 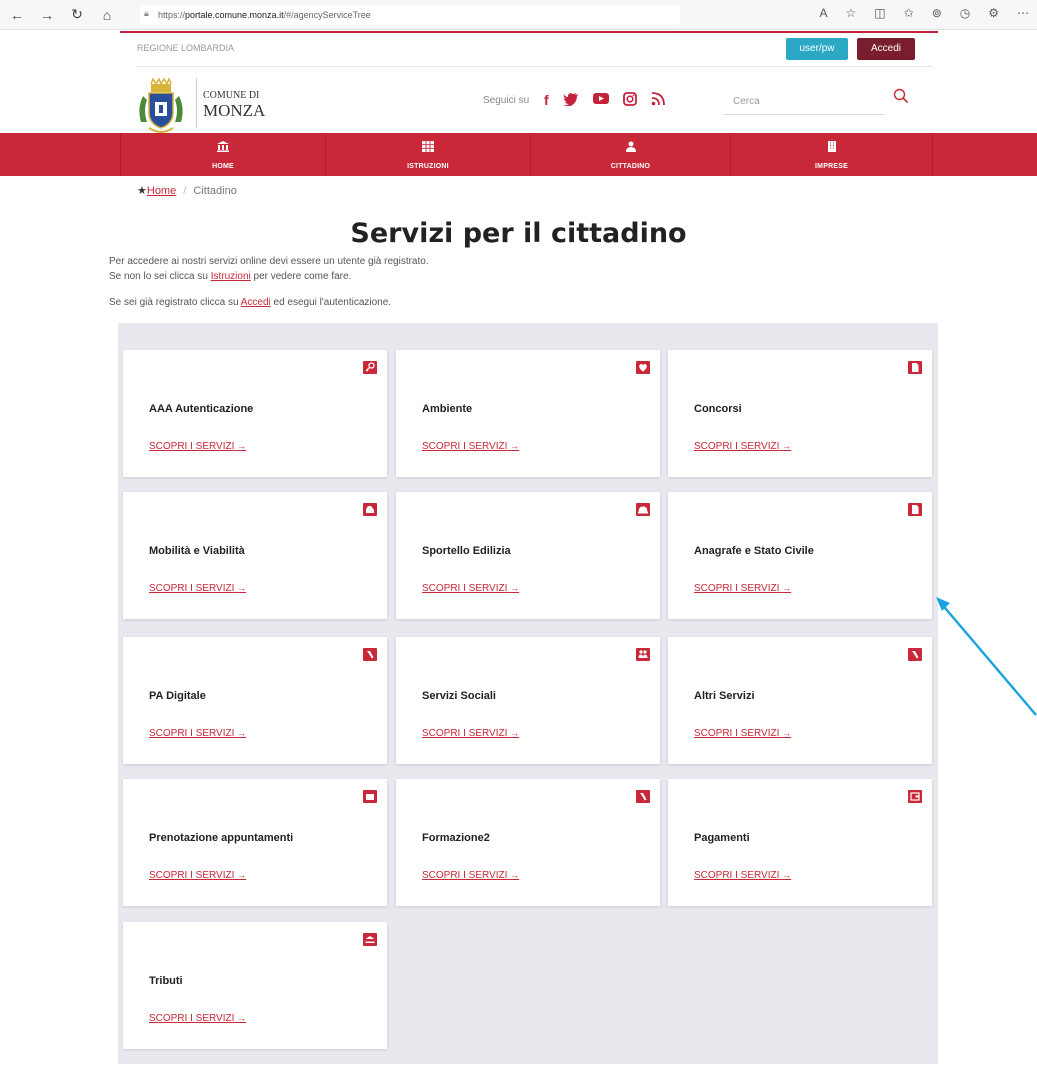 I want to click on istruzioni-link: Istruzioni, so click(x=231, y=276).